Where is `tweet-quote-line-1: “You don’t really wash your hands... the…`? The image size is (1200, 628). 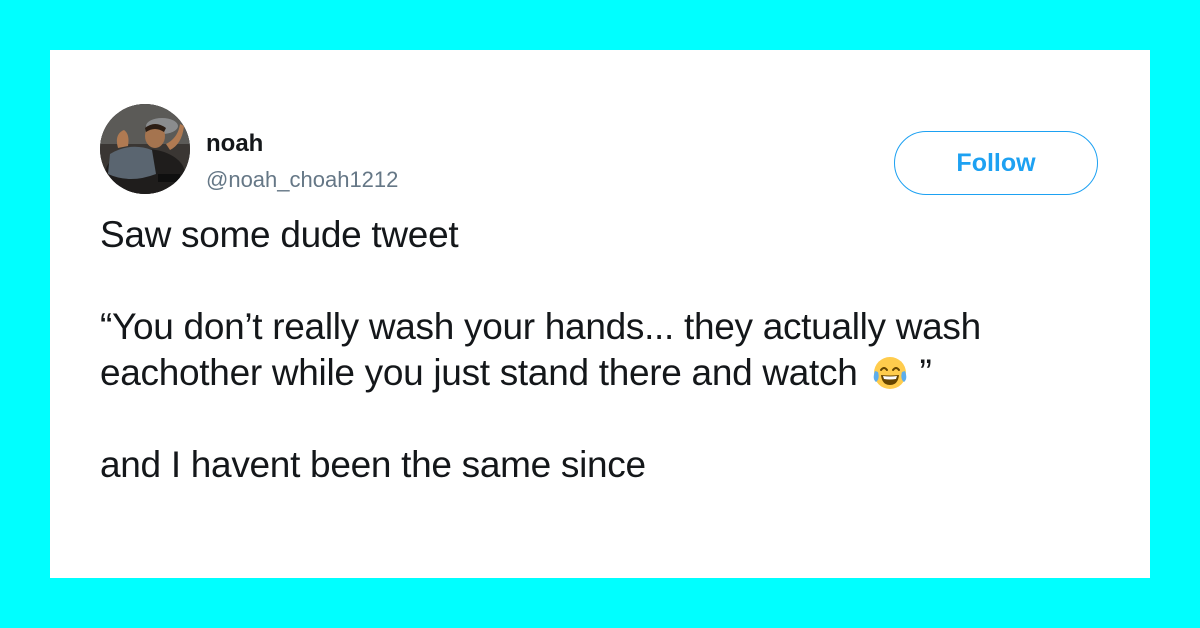
tweet-quote-line-1: “You don’t really wash your hands... the… is located at coordinates (540, 326).